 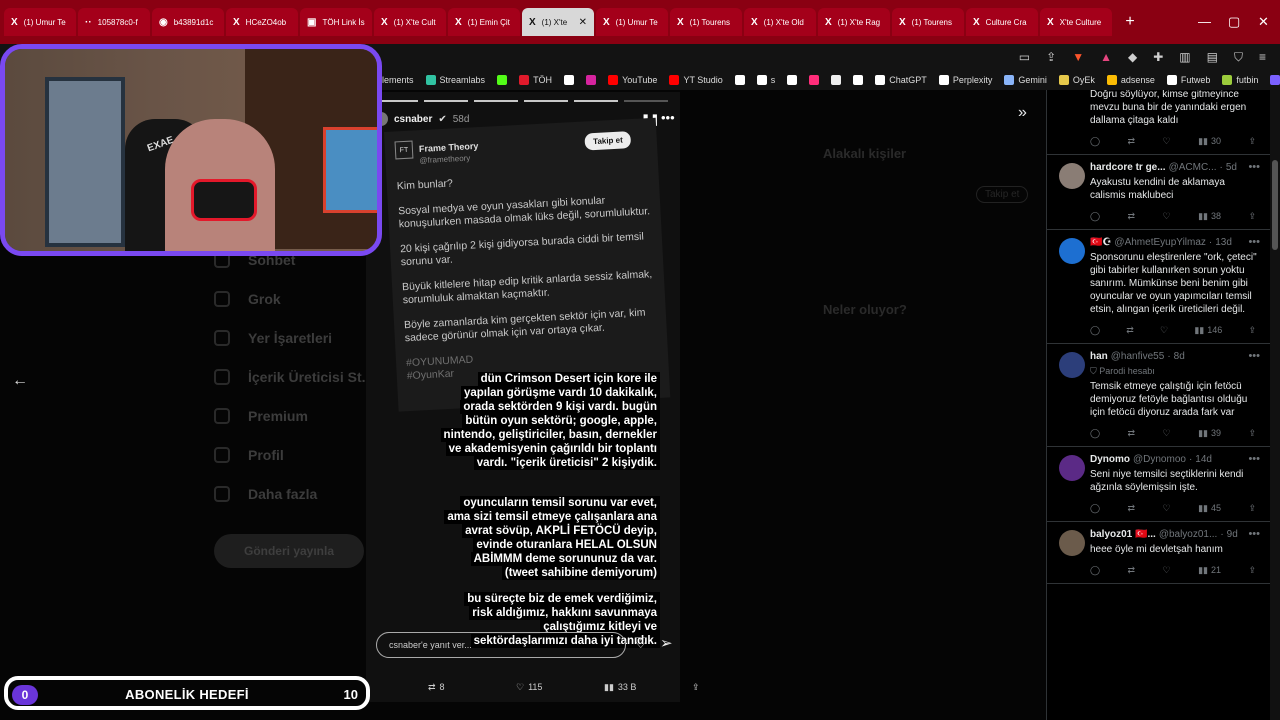 I want to click on brave-shield-icon: ▼, so click(x=1078, y=57).